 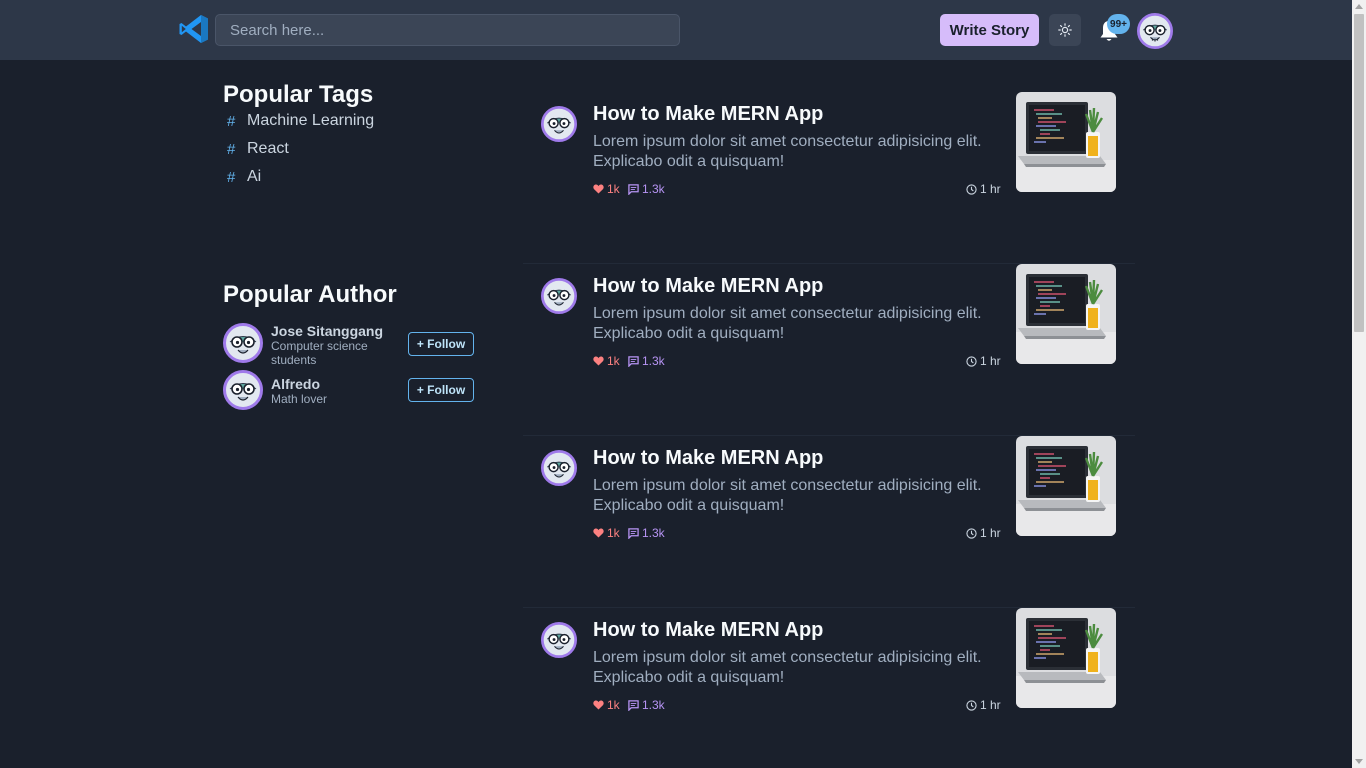 What do you see at coordinates (1359, 6) in the screenshot?
I see `scroll-up-arrow-icon` at bounding box center [1359, 6].